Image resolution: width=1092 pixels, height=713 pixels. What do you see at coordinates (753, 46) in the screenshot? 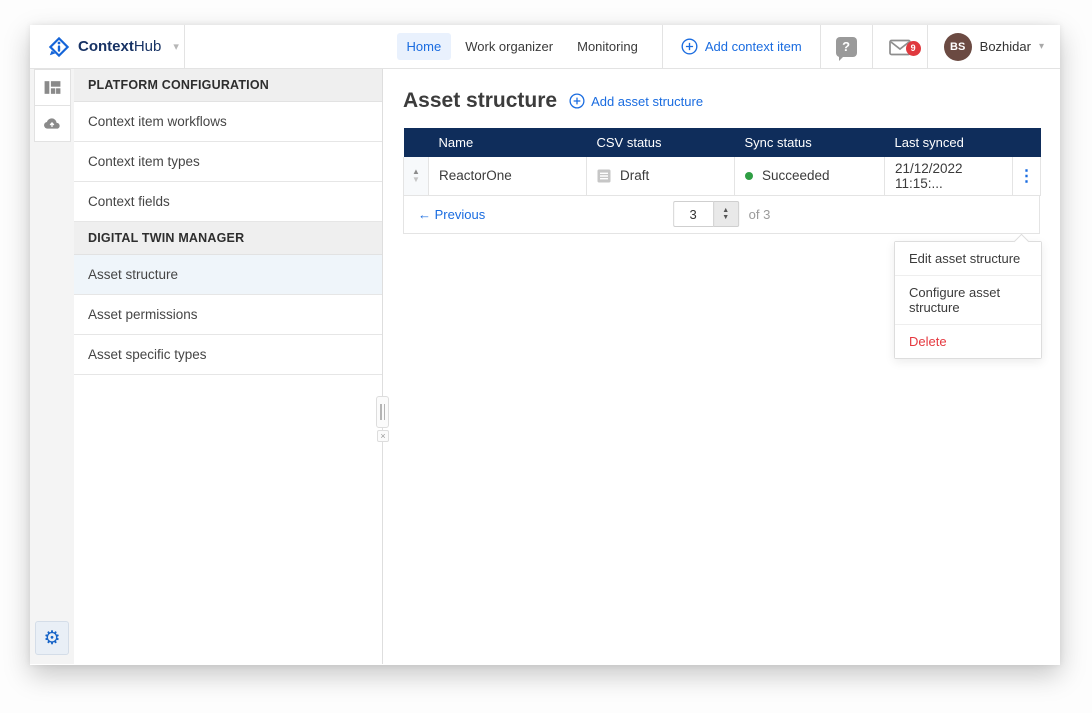
I see `add-context-item-label: Add context item` at bounding box center [753, 46].